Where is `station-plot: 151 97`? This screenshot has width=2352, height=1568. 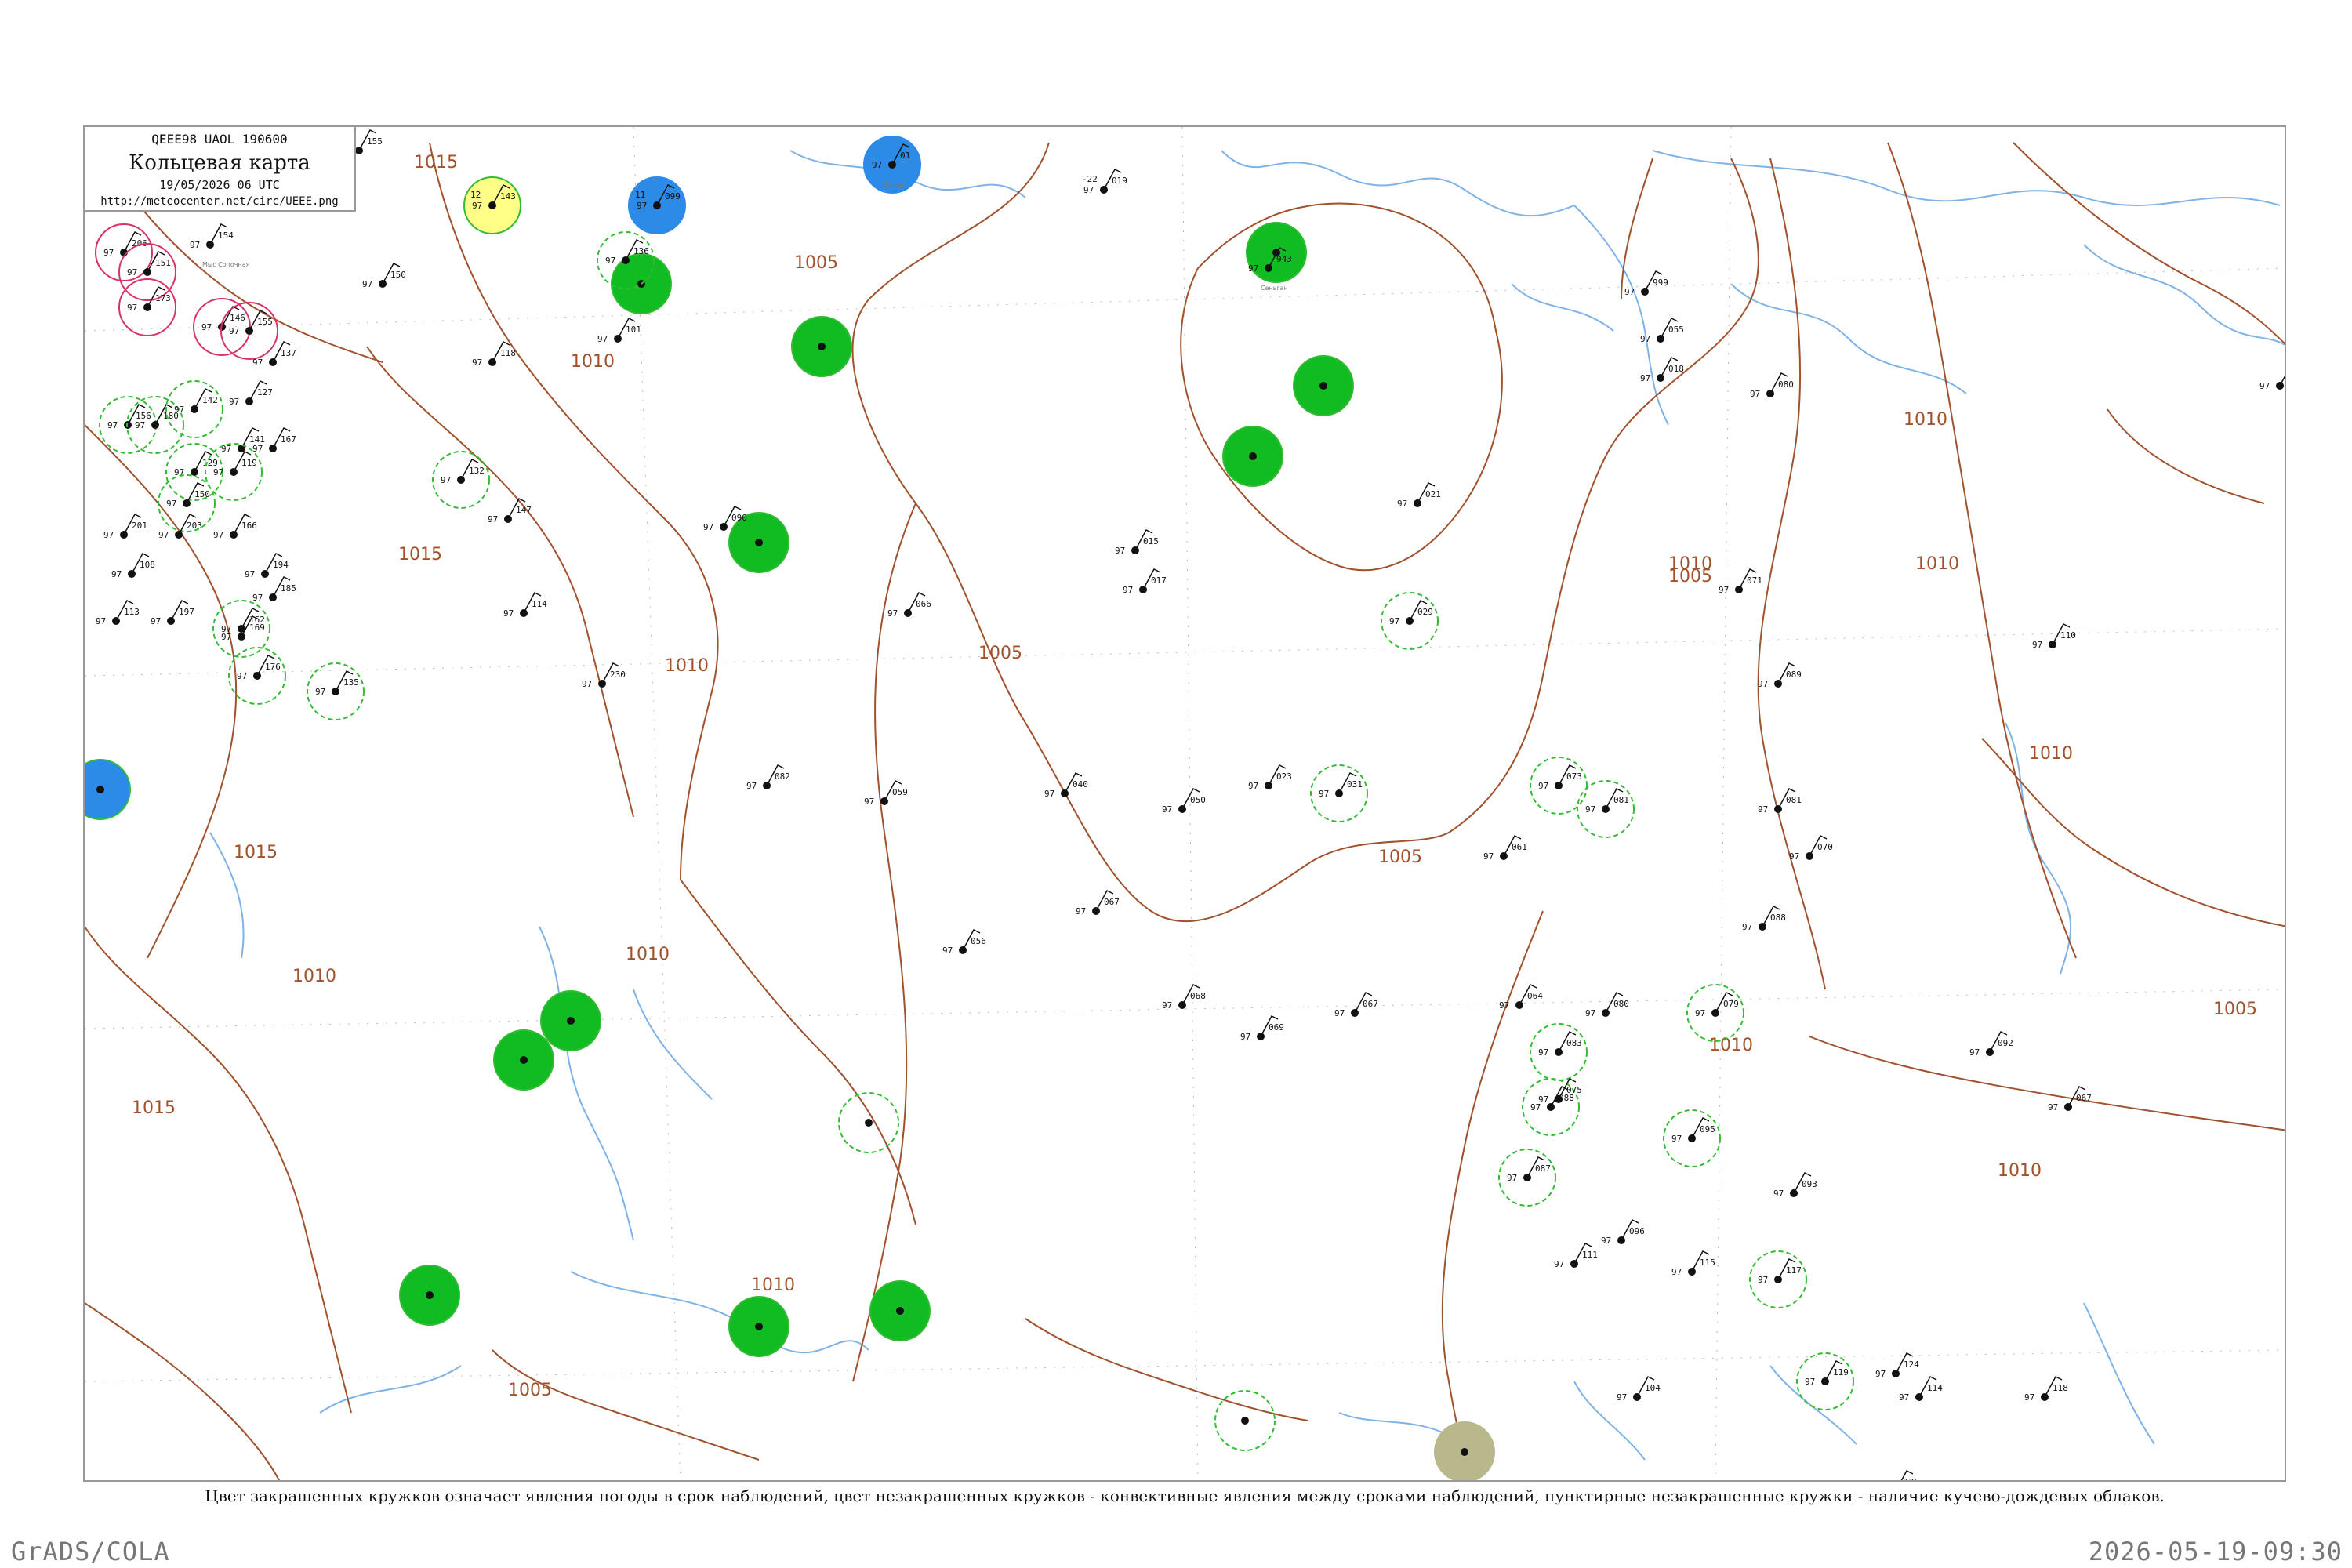
station-plot: 151 97 is located at coordinates (147, 272).